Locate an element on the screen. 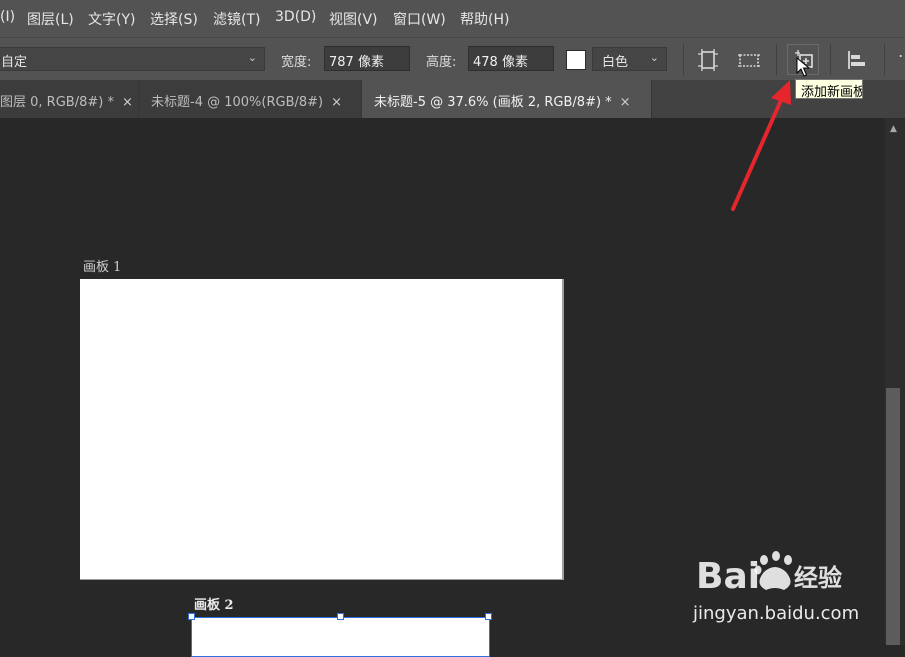  menu-item-filter: 滤镜(T) is located at coordinates (236, 19).